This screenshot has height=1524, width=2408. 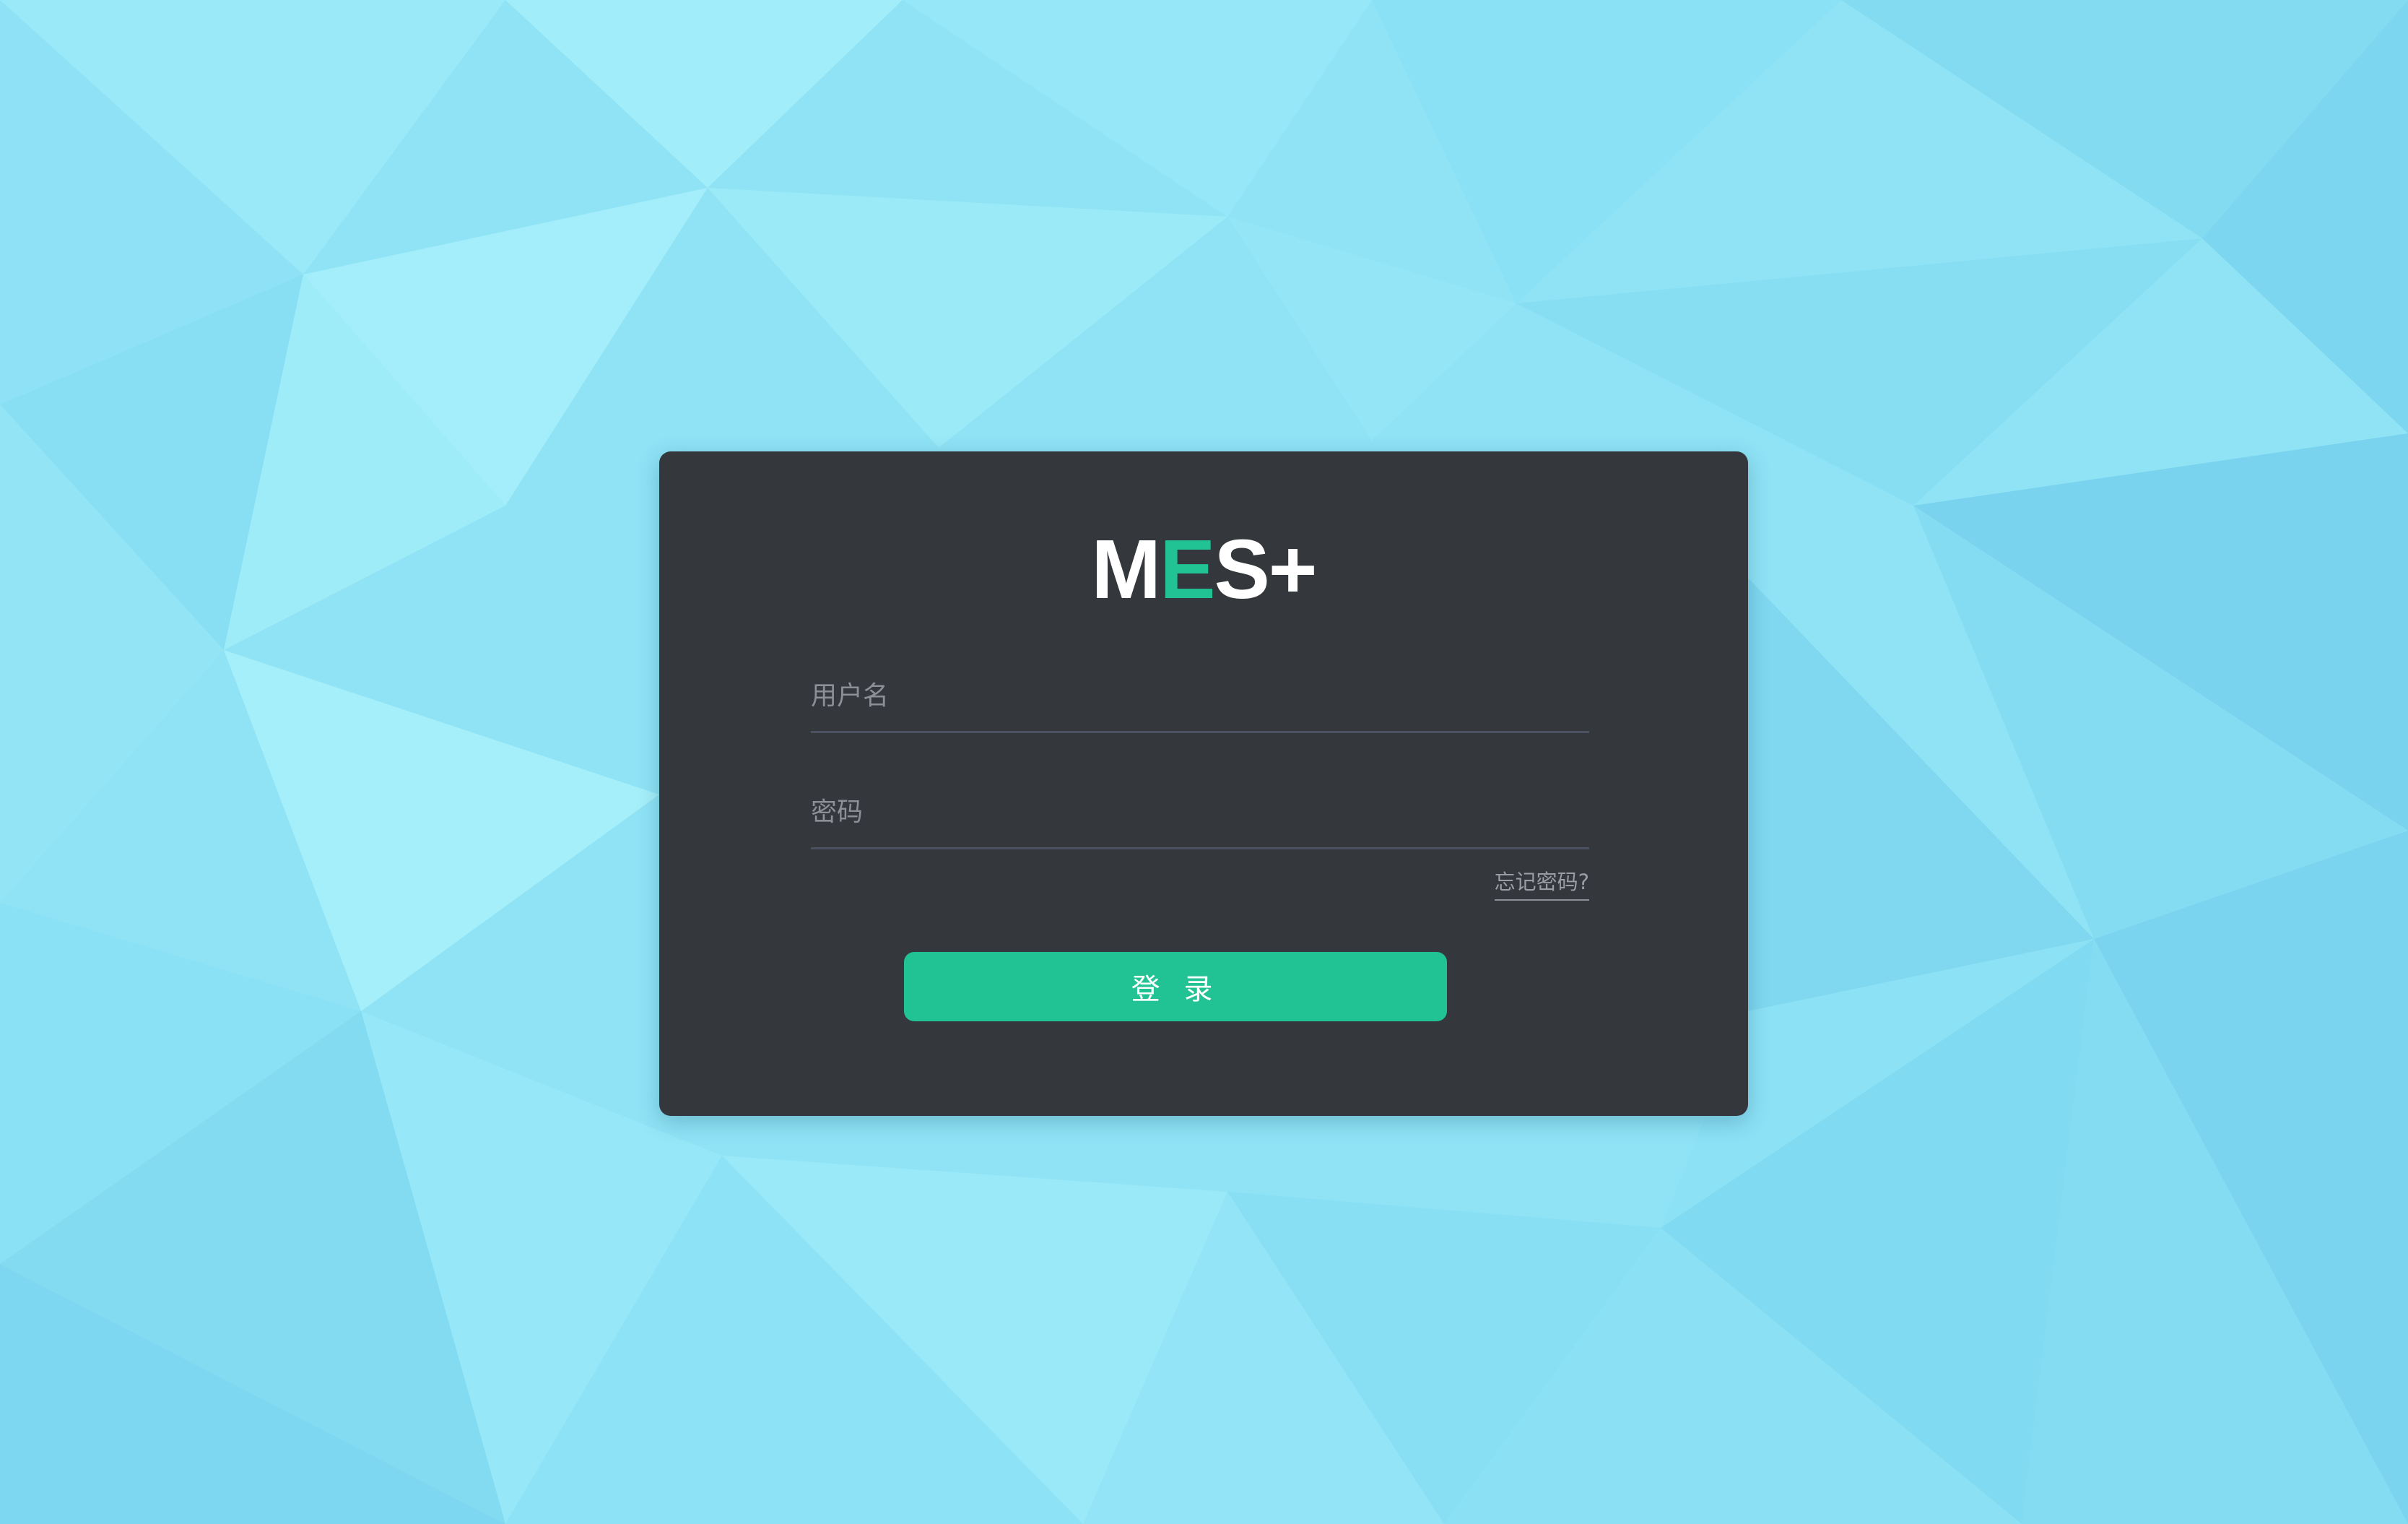 What do you see at coordinates (1126, 569) in the screenshot?
I see `logo-letter-m: M` at bounding box center [1126, 569].